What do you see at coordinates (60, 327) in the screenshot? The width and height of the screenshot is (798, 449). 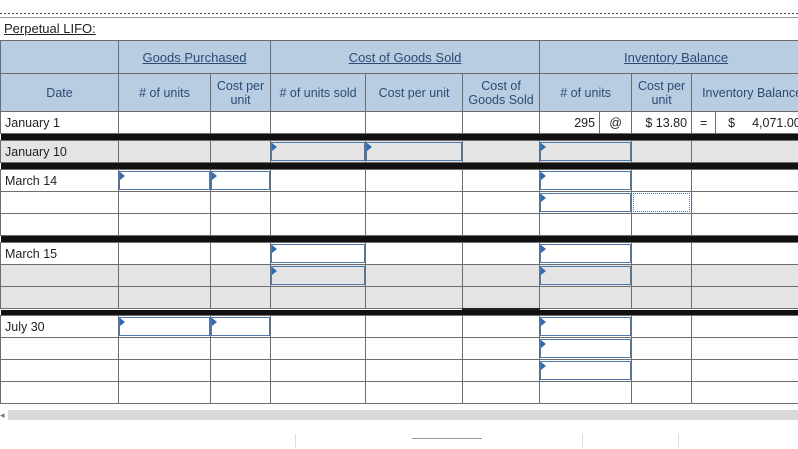 I see `row-date: July 30` at bounding box center [60, 327].